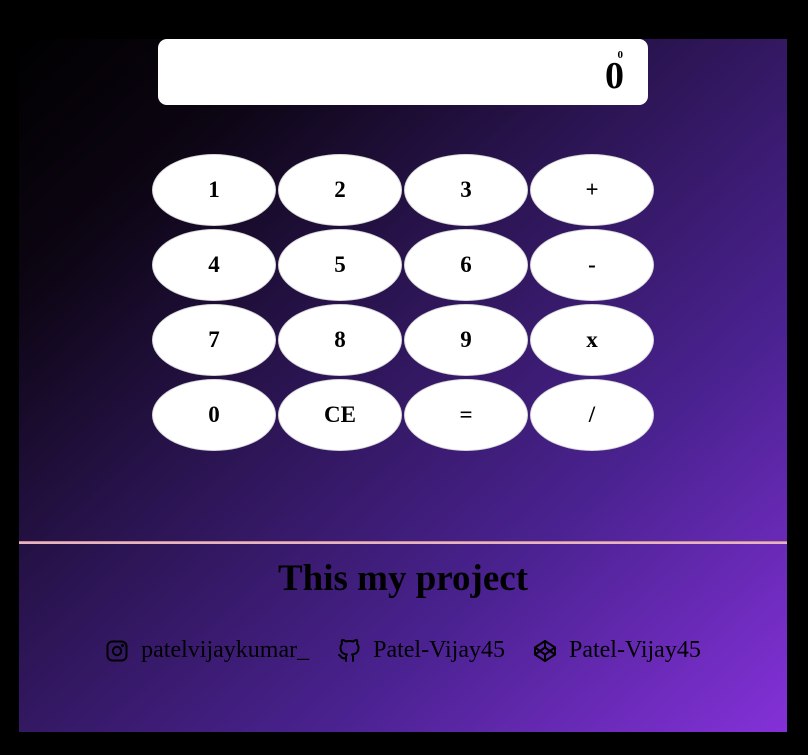  Describe the element at coordinates (403, 578) in the screenshot. I see `footer-title: This my project` at that location.